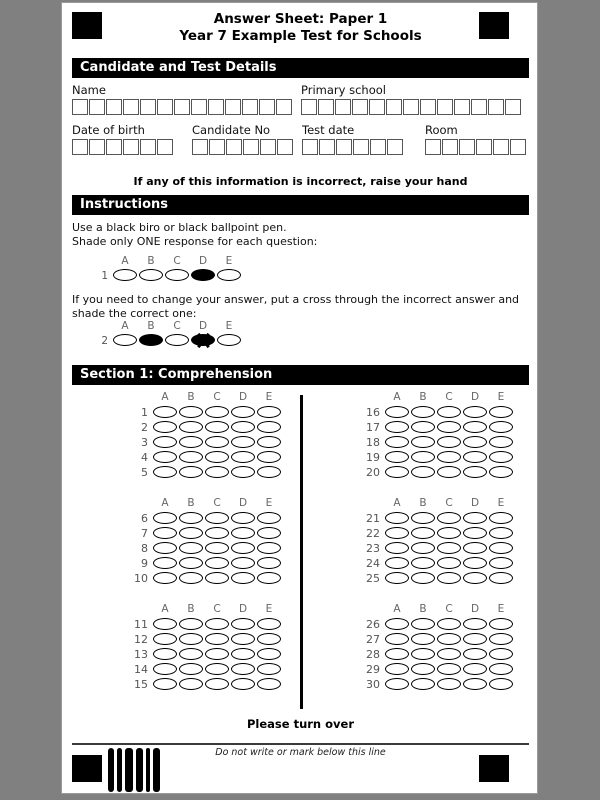 The width and height of the screenshot is (600, 800). I want to click on field-boxes-room, so click(475, 147).